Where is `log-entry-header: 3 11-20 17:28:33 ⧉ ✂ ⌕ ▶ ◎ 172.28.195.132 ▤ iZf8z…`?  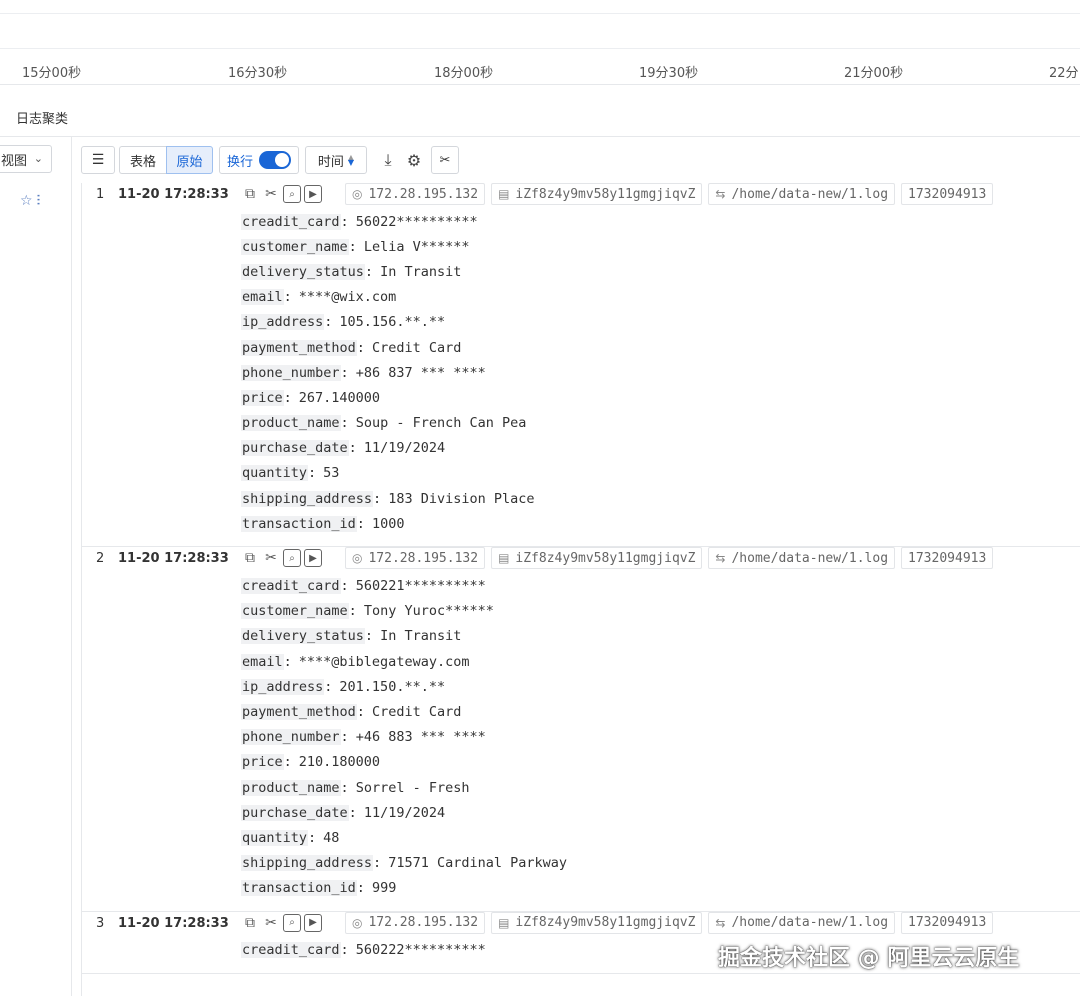
log-entry-header: 3 11-20 17:28:33 ⧉ ✂ ⌕ ▶ ◎ 172.28.195.132 ▤ iZf8z… is located at coordinates (581, 924).